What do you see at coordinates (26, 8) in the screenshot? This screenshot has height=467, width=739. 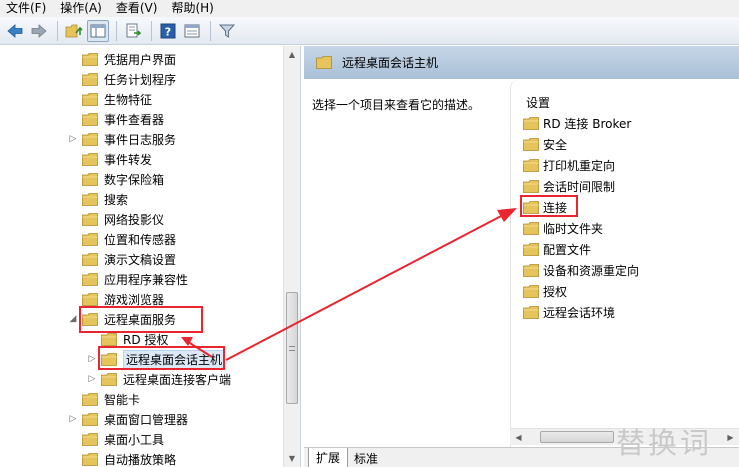 I see `menu-file: 文件(F)` at bounding box center [26, 8].